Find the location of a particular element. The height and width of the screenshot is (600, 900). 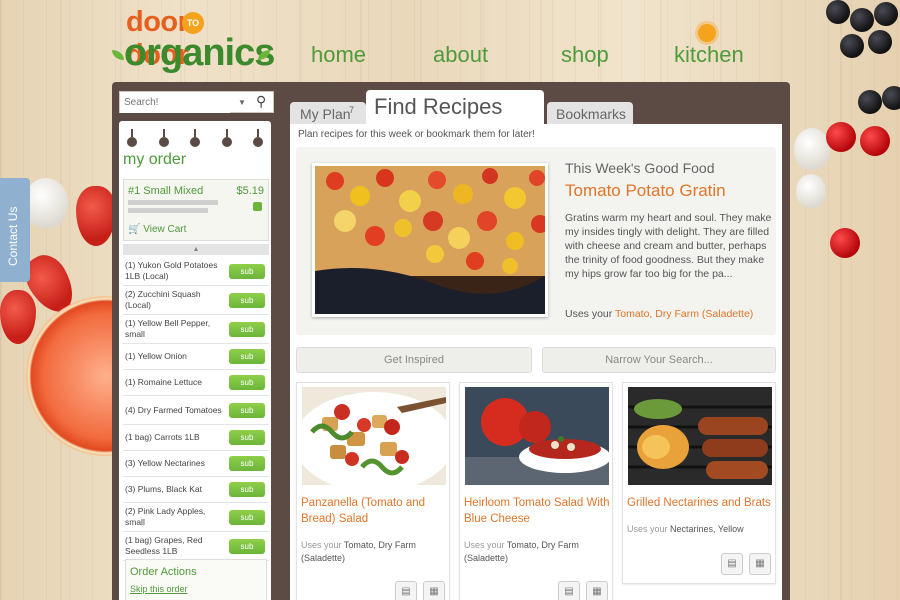

lock-icon is located at coordinates (257, 206).